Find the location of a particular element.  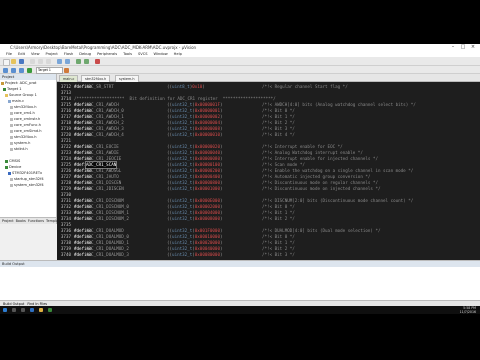

file-explorer-icon is located at coordinates (41, 310).